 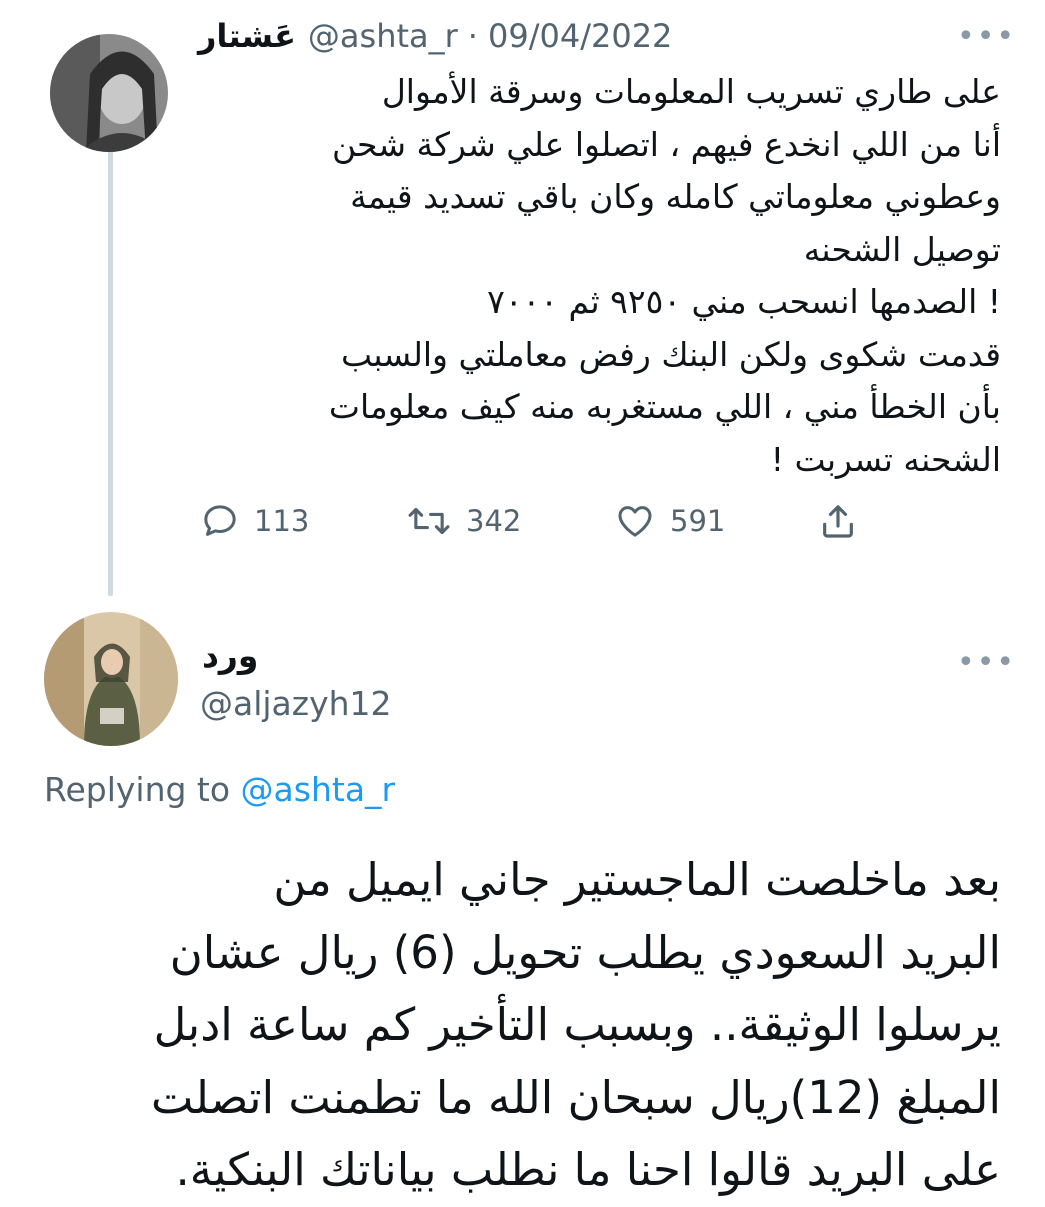 What do you see at coordinates (429, 521) in the screenshot?
I see `retweet-icon` at bounding box center [429, 521].